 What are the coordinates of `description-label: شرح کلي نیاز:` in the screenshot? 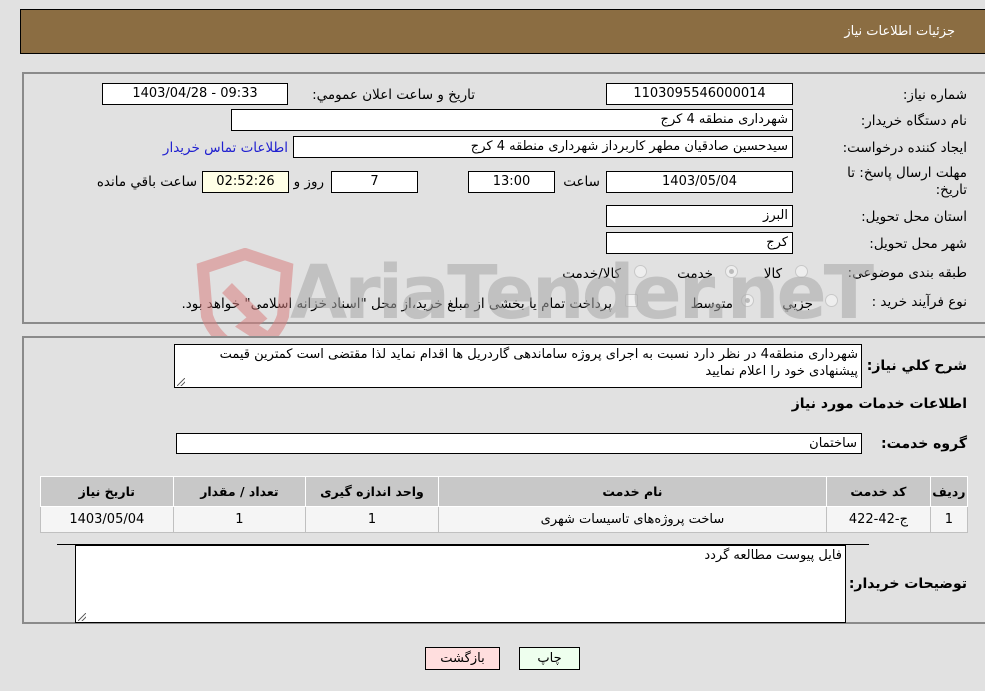 It's located at (916, 366).